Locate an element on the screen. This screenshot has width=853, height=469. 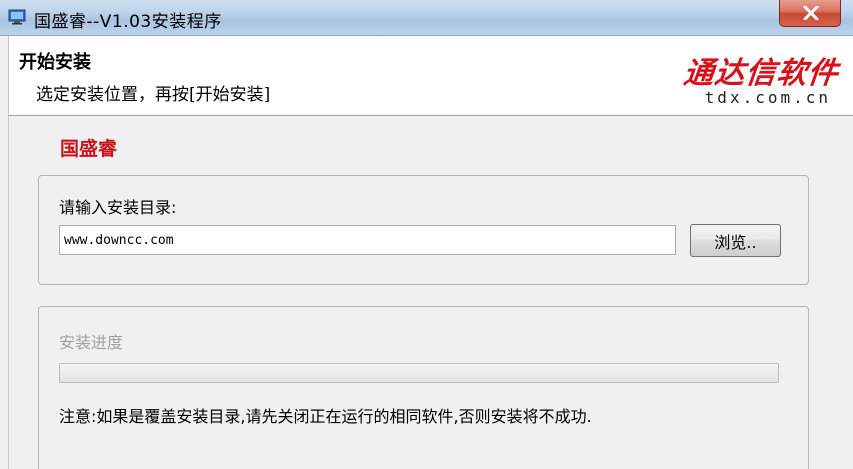
close-button is located at coordinates (810, 13).